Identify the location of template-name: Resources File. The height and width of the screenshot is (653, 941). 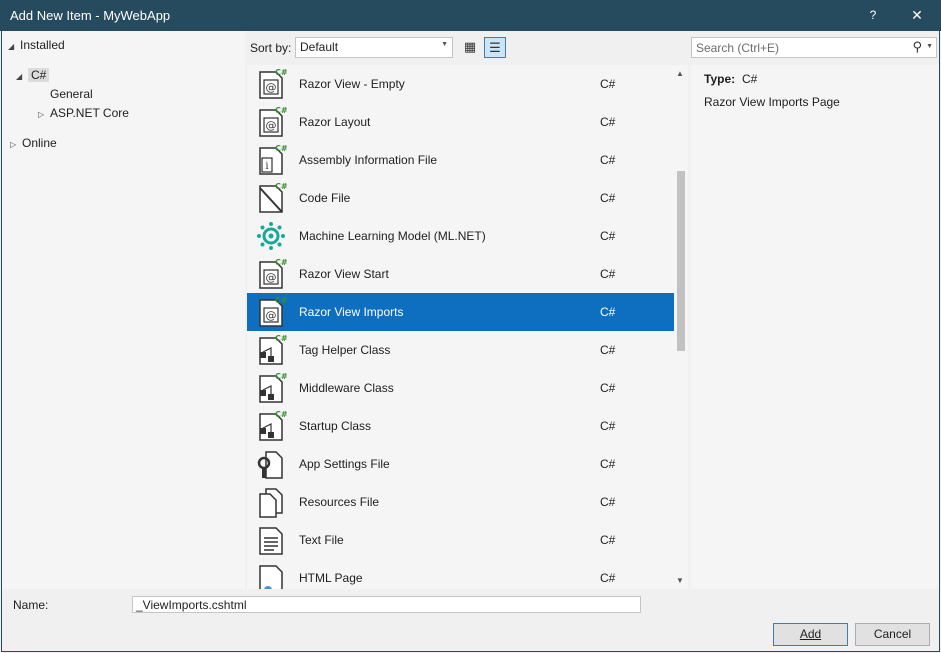
(339, 502).